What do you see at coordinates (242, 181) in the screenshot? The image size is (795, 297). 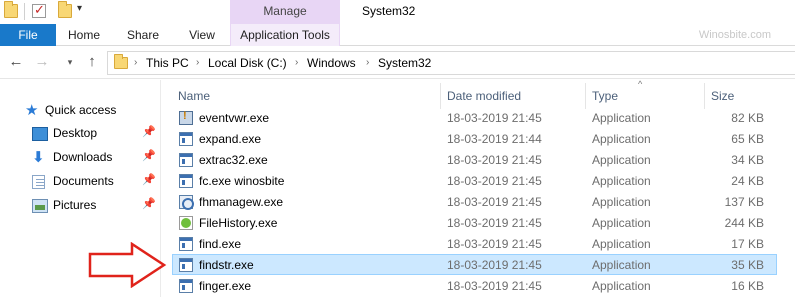 I see `file-name: fc.exe winosbite` at bounding box center [242, 181].